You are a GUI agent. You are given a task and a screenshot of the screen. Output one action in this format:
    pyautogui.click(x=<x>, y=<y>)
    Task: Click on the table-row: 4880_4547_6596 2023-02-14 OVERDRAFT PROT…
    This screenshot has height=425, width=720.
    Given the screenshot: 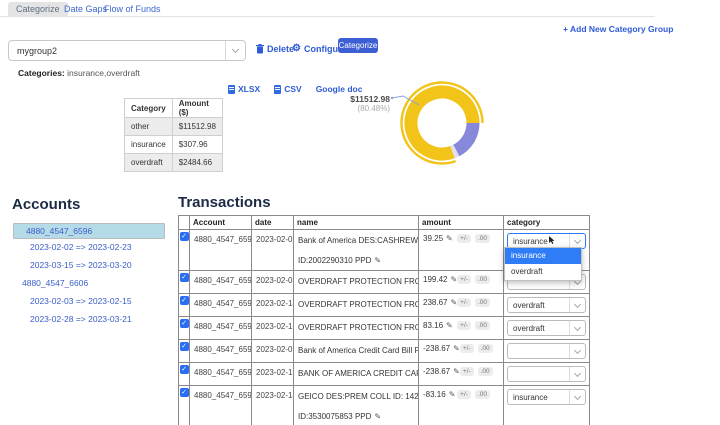 What is the action you would take?
    pyautogui.click(x=384, y=305)
    